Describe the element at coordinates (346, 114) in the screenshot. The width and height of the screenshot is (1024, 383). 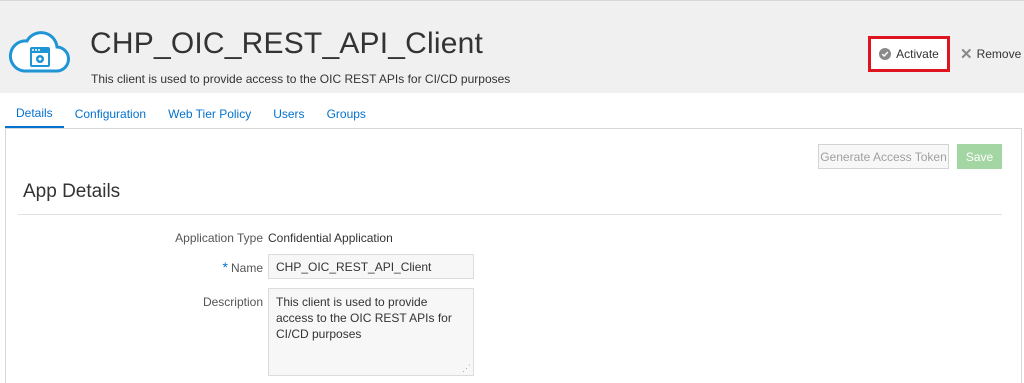
I see `tab-groups: Groups` at that location.